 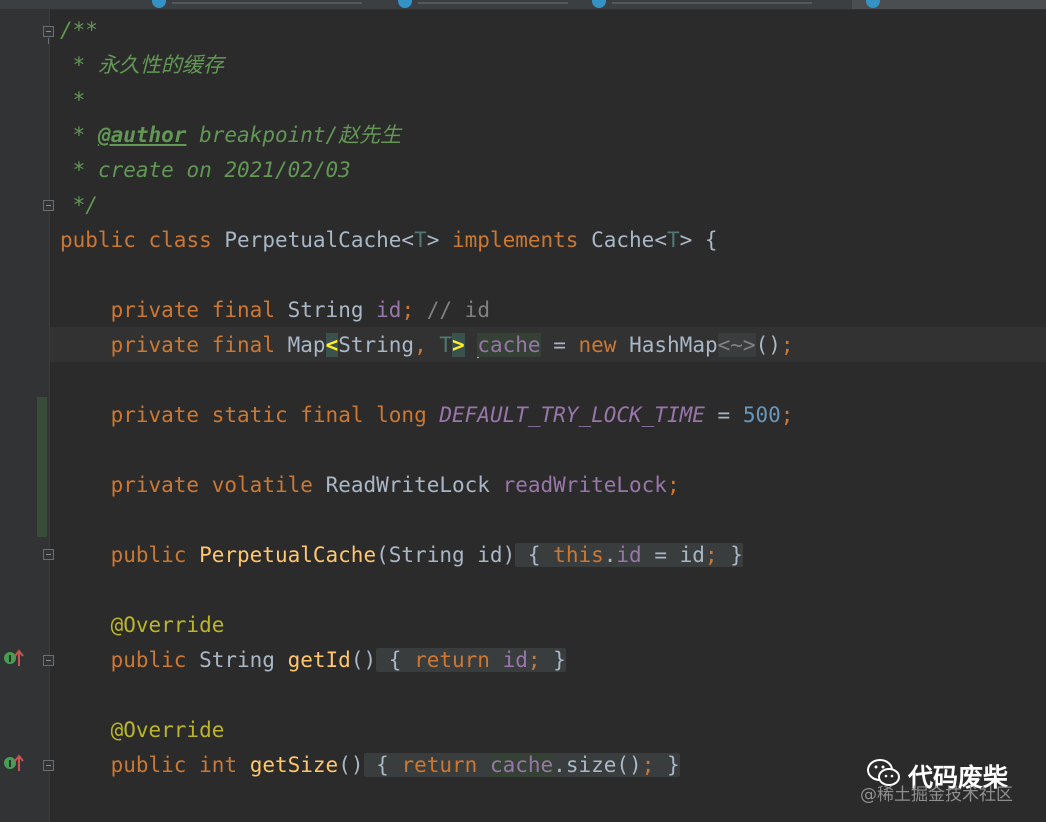 I want to click on code-line-1: /**, so click(x=79, y=30).